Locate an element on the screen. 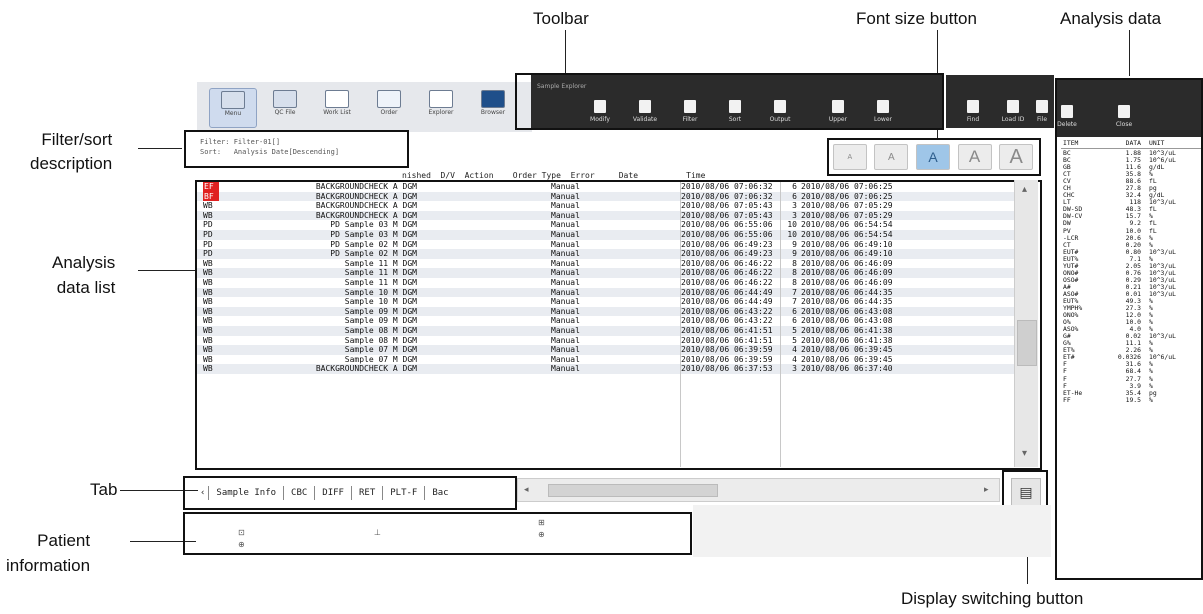 This screenshot has width=1203, height=614. font-size-button-s: A is located at coordinates (891, 157).